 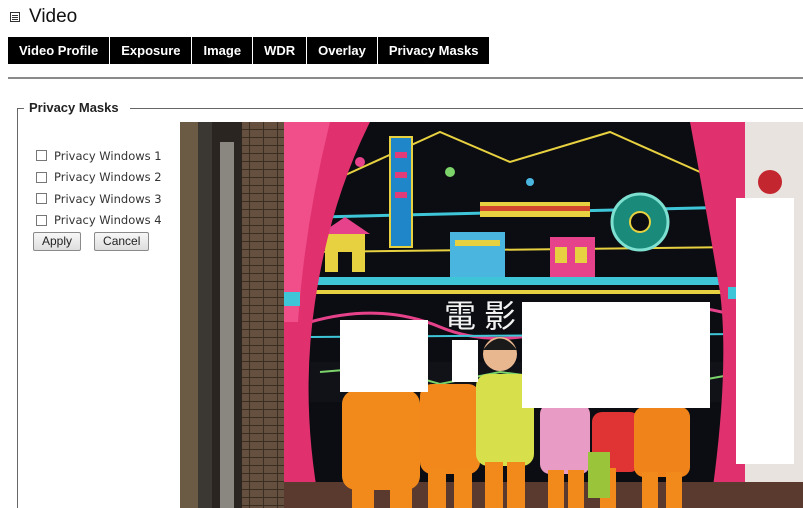 I want to click on privacy-window-2: Privacy Windows 2, so click(x=99, y=178).